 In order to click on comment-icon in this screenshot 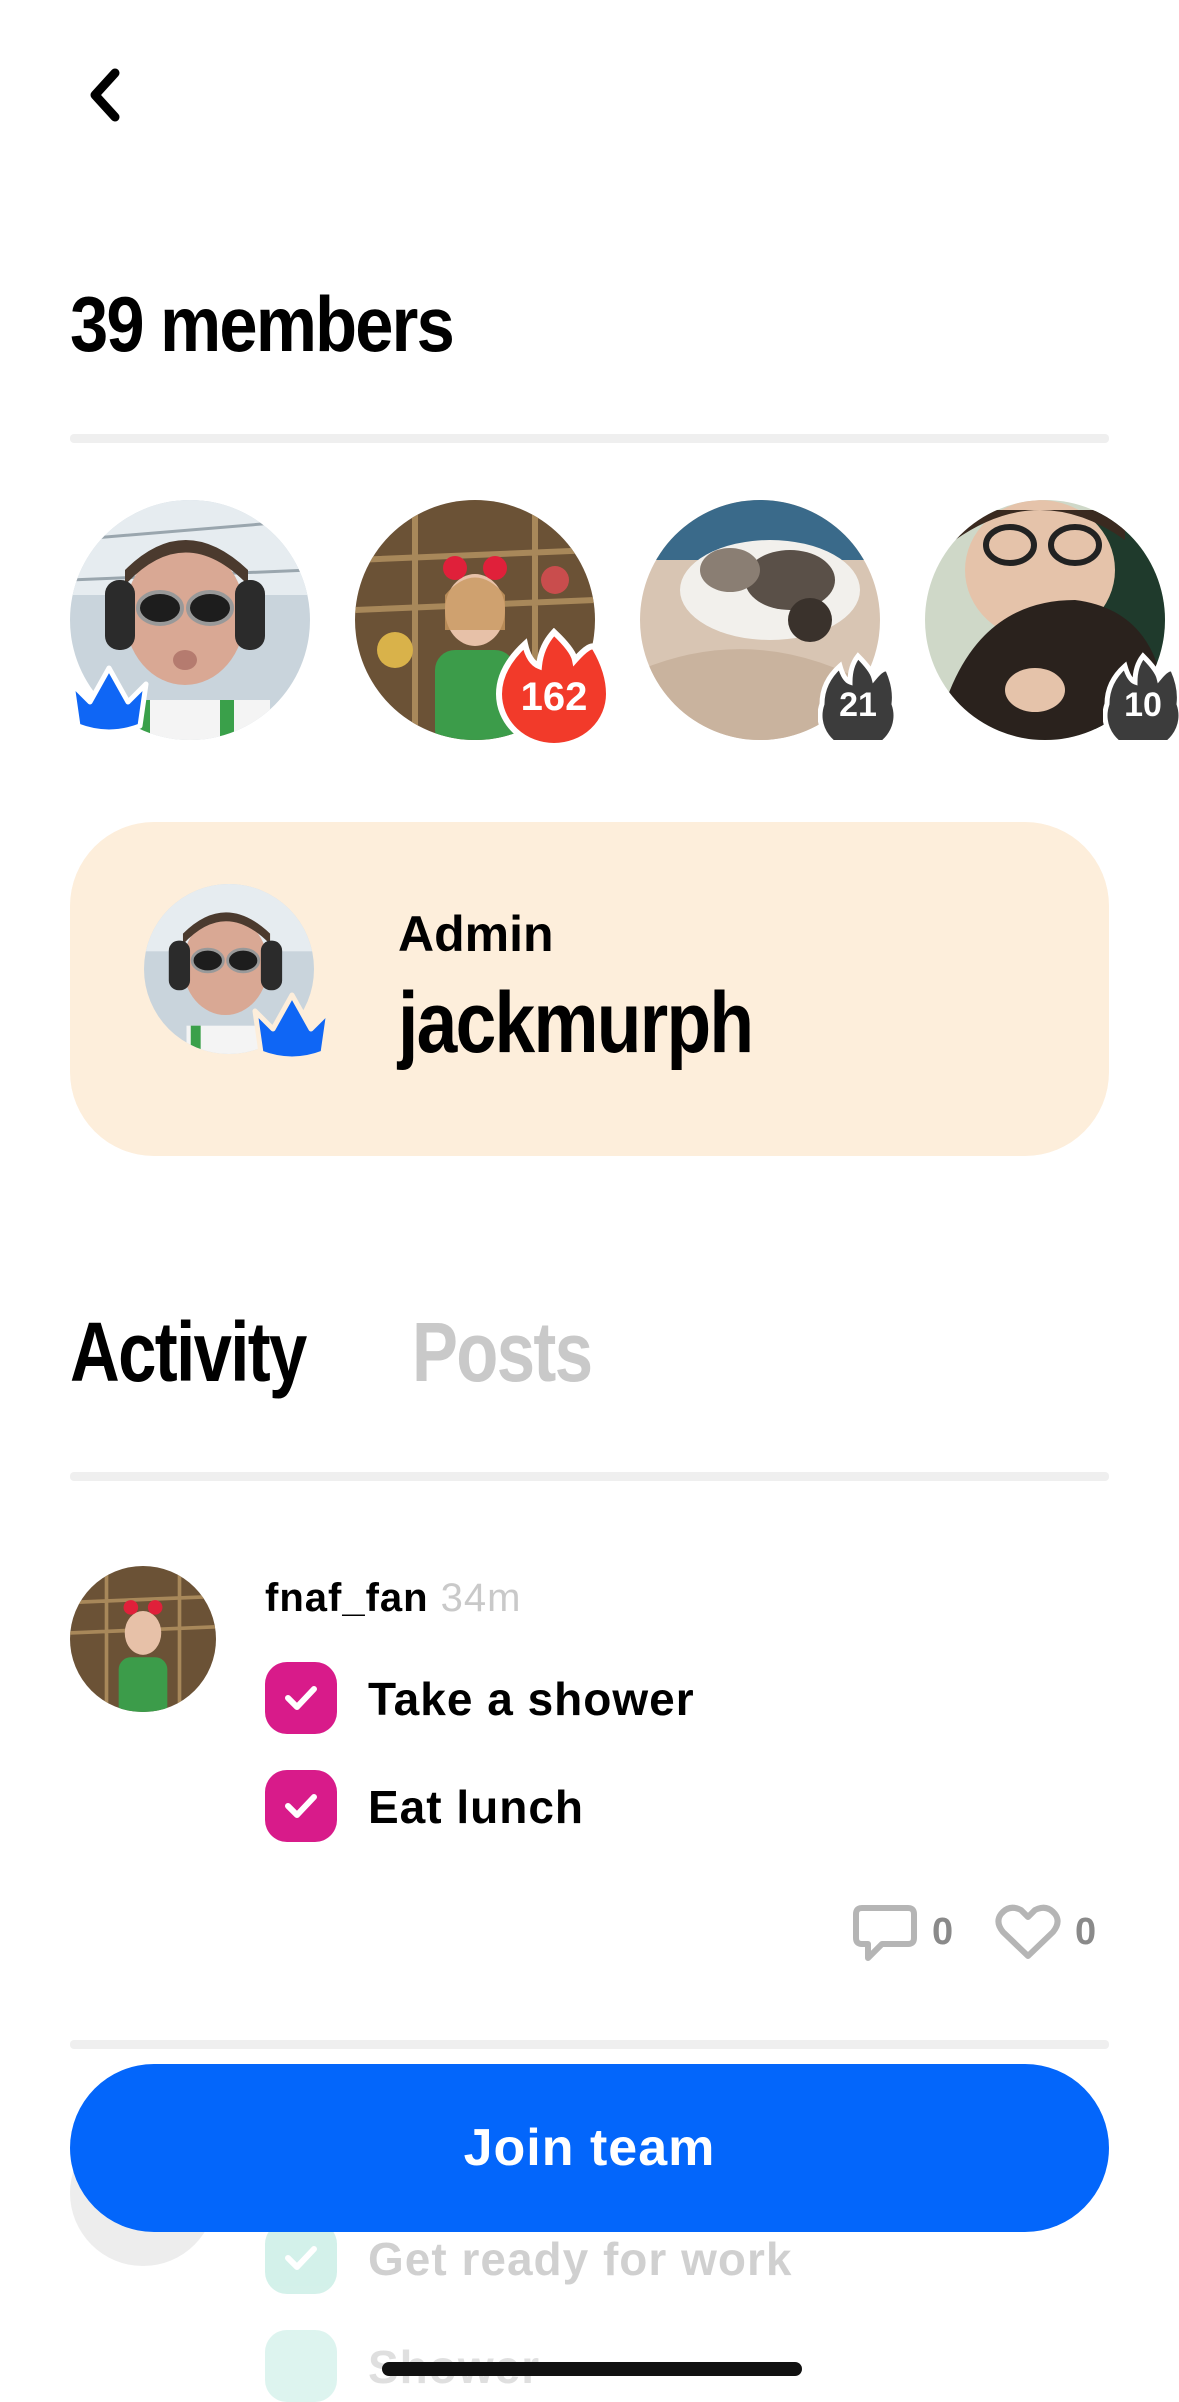, I will do `click(885, 1933)`.